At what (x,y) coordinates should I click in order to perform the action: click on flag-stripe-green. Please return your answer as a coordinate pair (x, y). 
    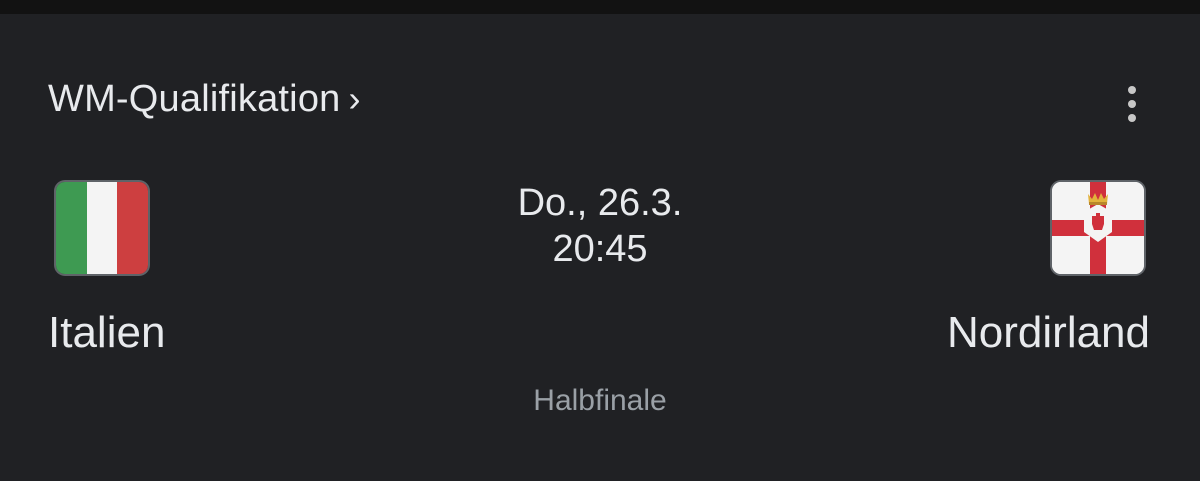
    Looking at the image, I should click on (71, 228).